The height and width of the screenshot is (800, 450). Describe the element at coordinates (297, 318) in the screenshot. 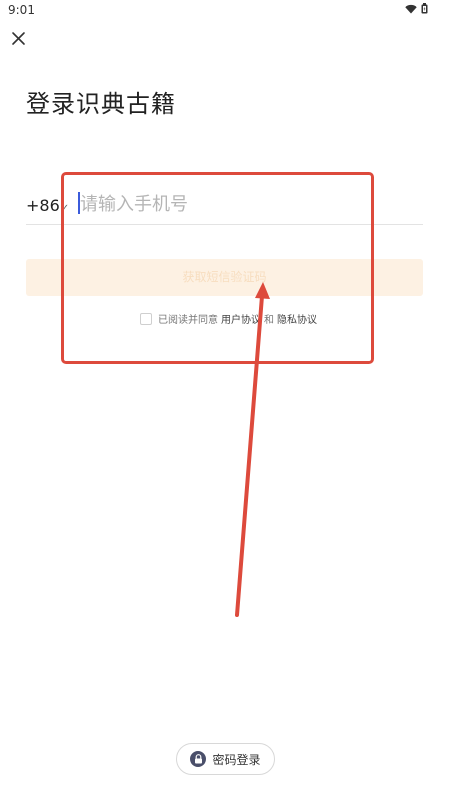

I see `privacy-policy-link: 隐私协议` at that location.